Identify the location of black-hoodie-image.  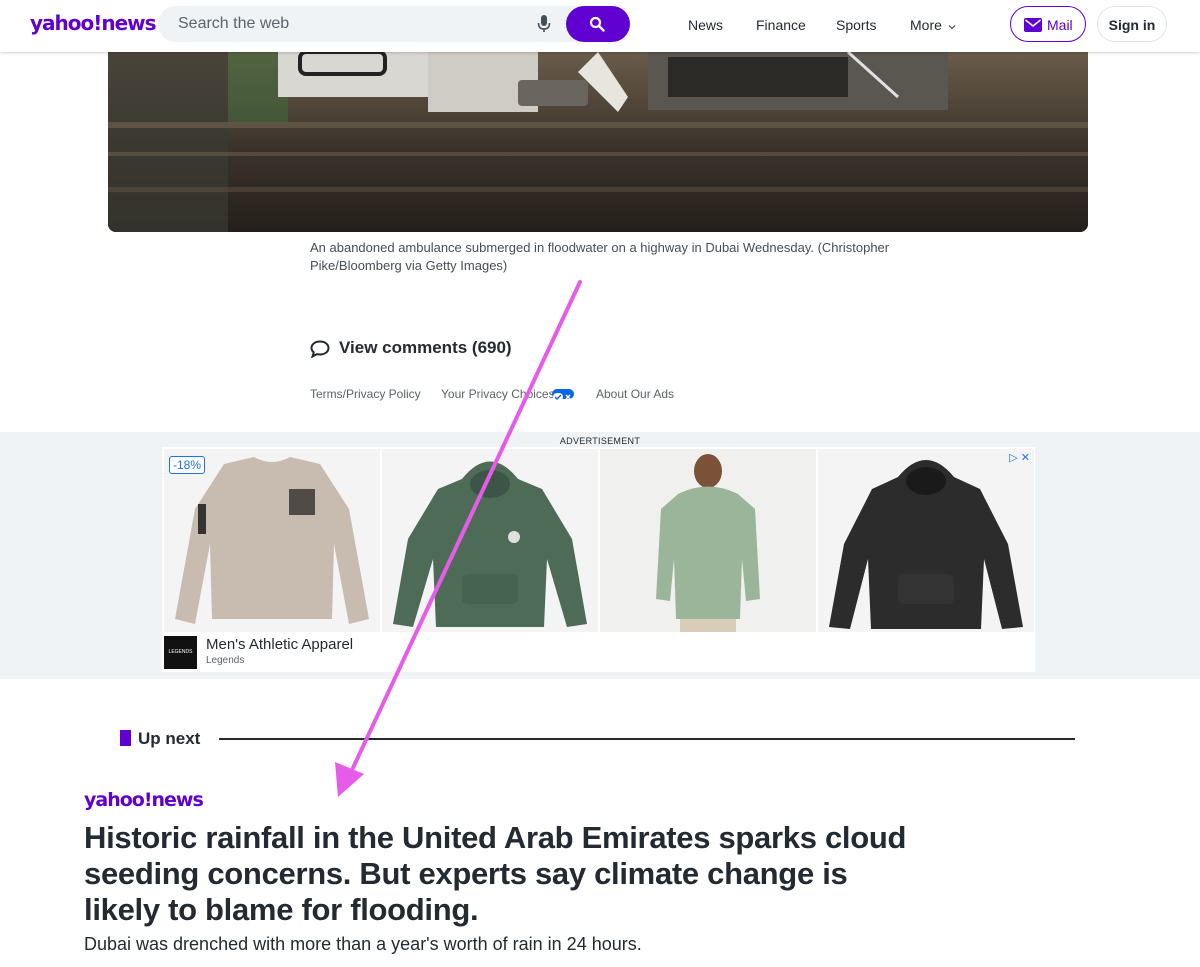
(926, 544).